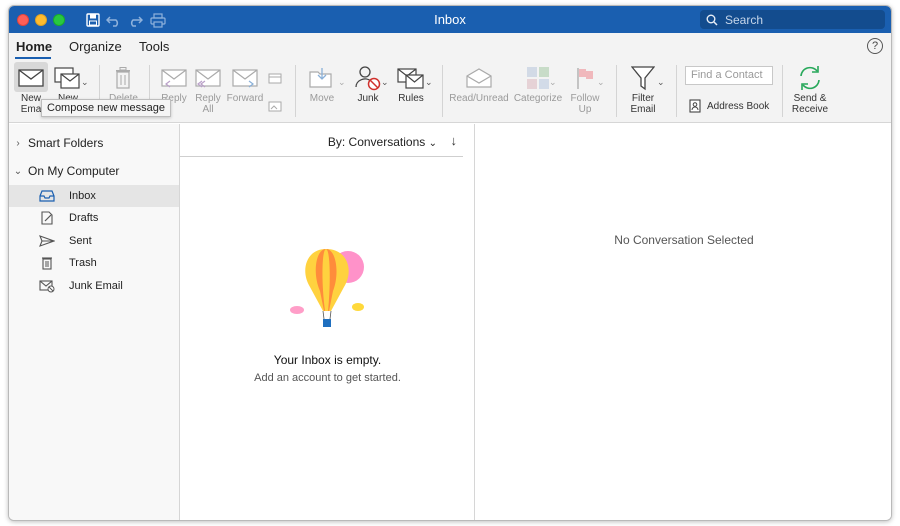 This screenshot has height=526, width=900. What do you see at coordinates (245, 98) in the screenshot?
I see `forward-label: Forward` at bounding box center [245, 98].